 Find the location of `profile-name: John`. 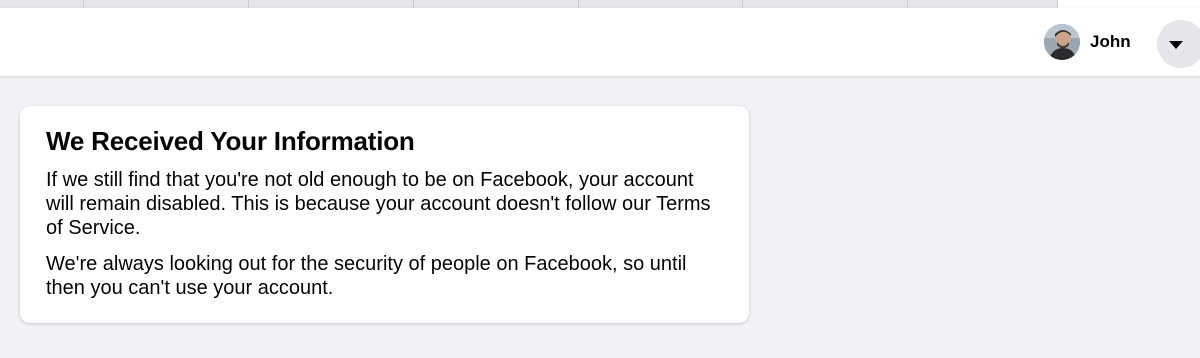

profile-name: John is located at coordinates (1110, 41).